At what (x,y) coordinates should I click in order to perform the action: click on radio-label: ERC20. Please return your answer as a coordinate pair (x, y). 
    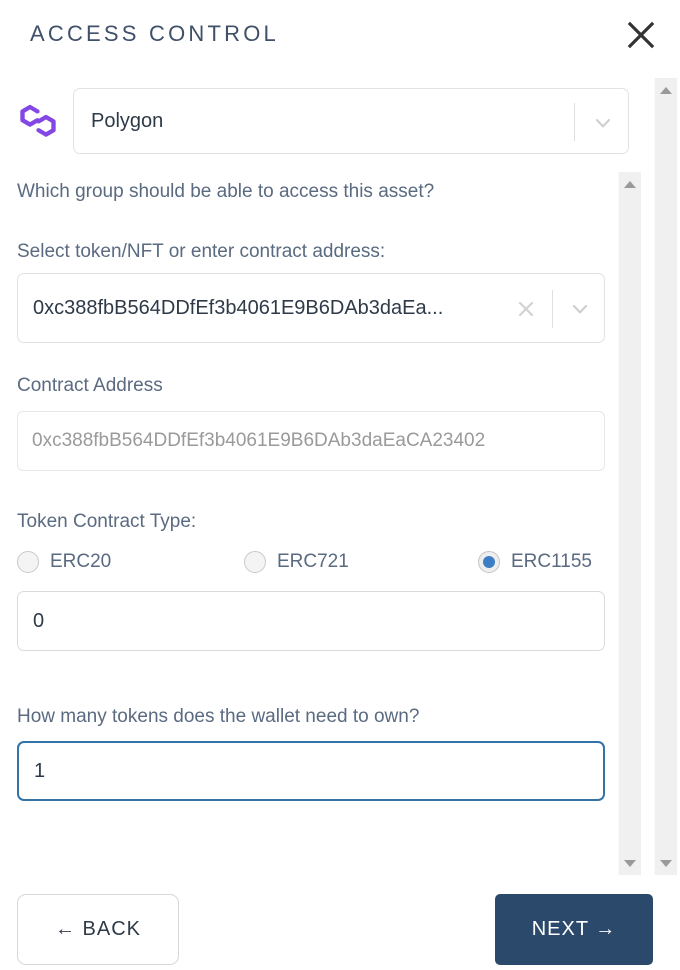
    Looking at the image, I should click on (81, 561).